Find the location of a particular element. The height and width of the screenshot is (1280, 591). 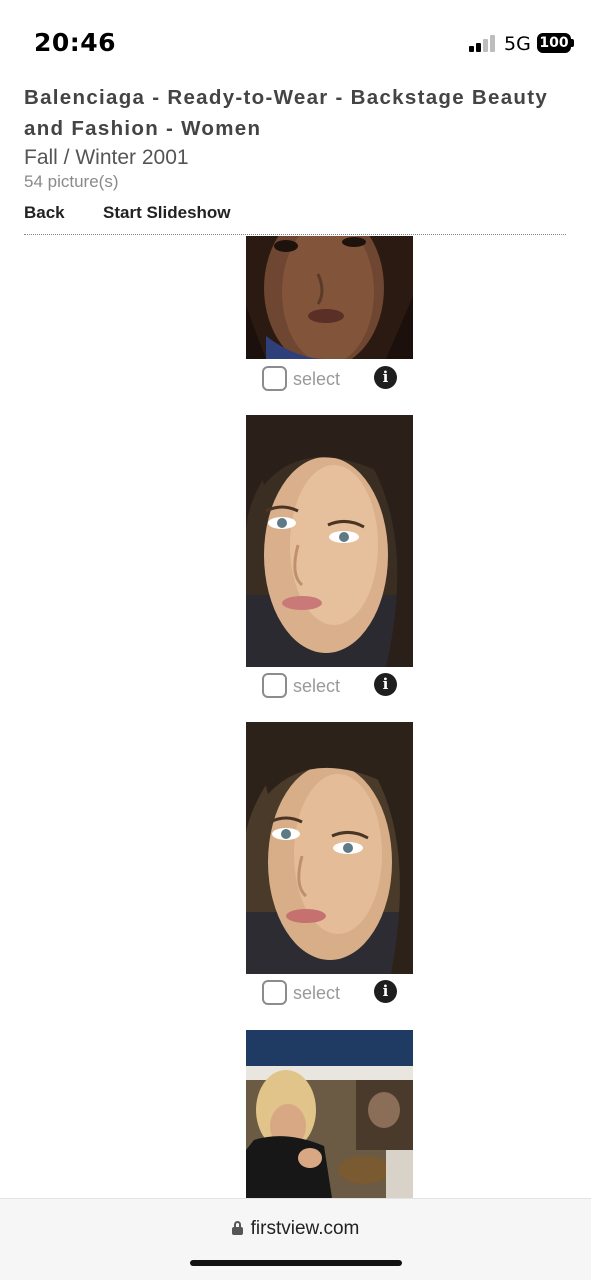

battery-tip is located at coordinates (572, 43).